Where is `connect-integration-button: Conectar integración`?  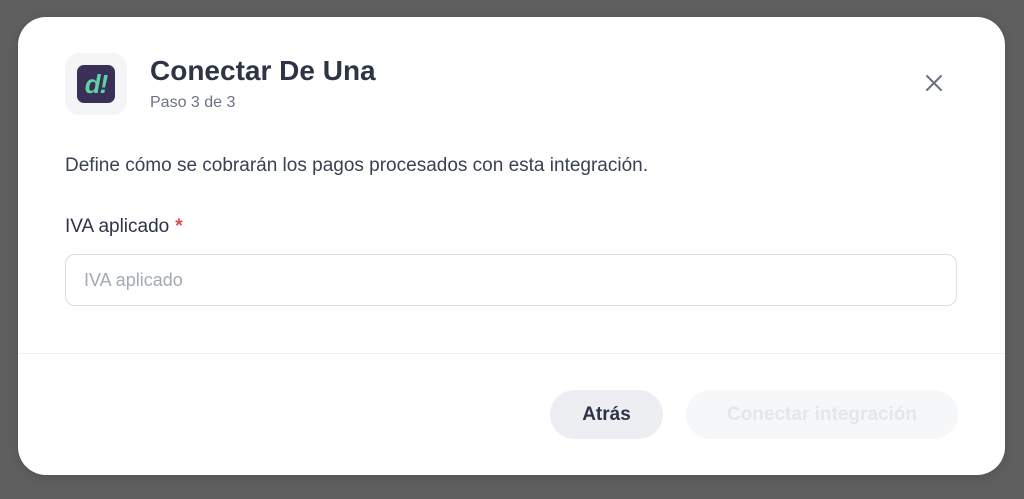
connect-integration-button: Conectar integración is located at coordinates (822, 414).